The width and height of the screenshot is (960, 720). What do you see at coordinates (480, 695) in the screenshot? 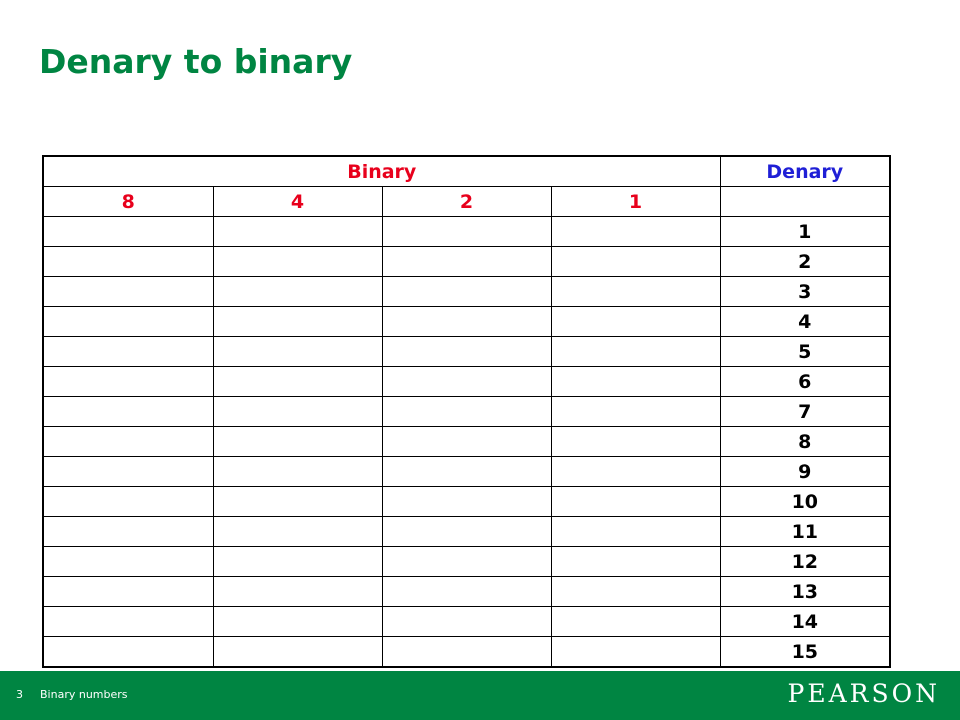
I see `footer-bar: 3 Binary numbers PEARSON` at bounding box center [480, 695].